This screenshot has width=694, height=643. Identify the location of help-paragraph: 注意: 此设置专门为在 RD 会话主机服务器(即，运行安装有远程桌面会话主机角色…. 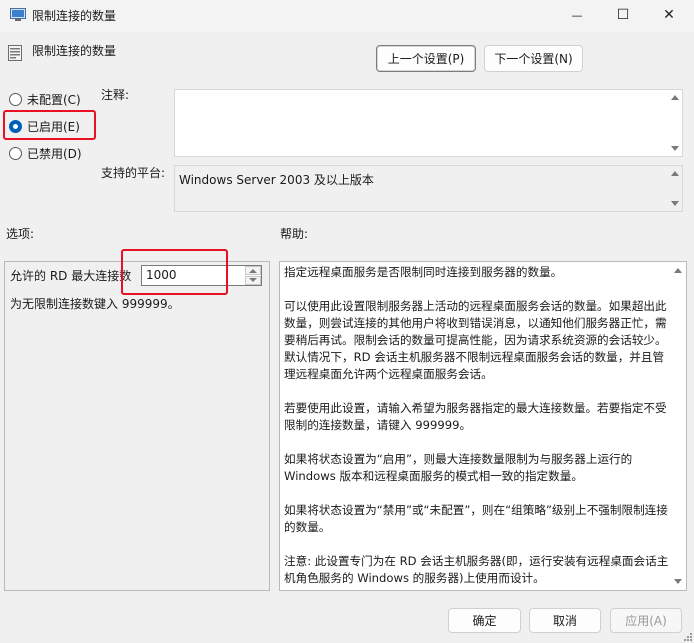
(476, 569).